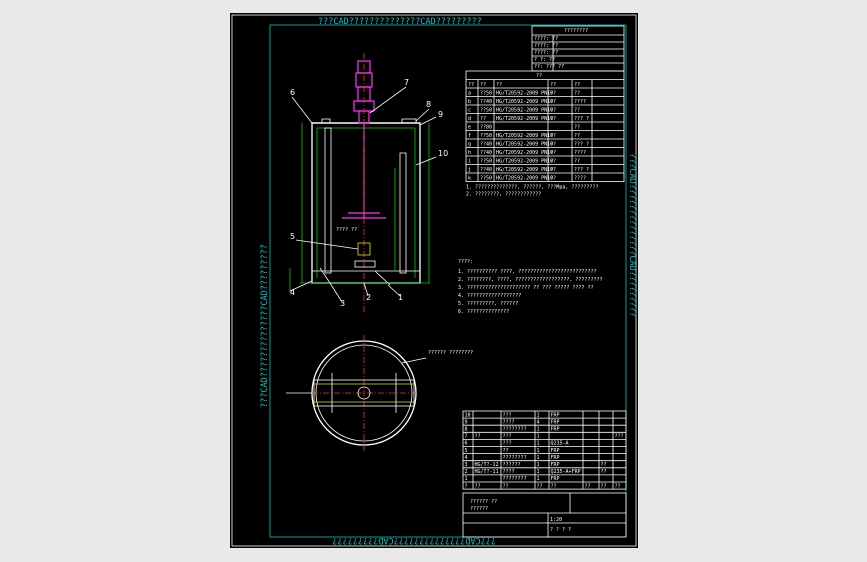 This screenshot has height=562, width=867. Describe the element at coordinates (265, 326) in the screenshot. I see `watermark-left: ???CAD??????????????CAD?????????` at that location.